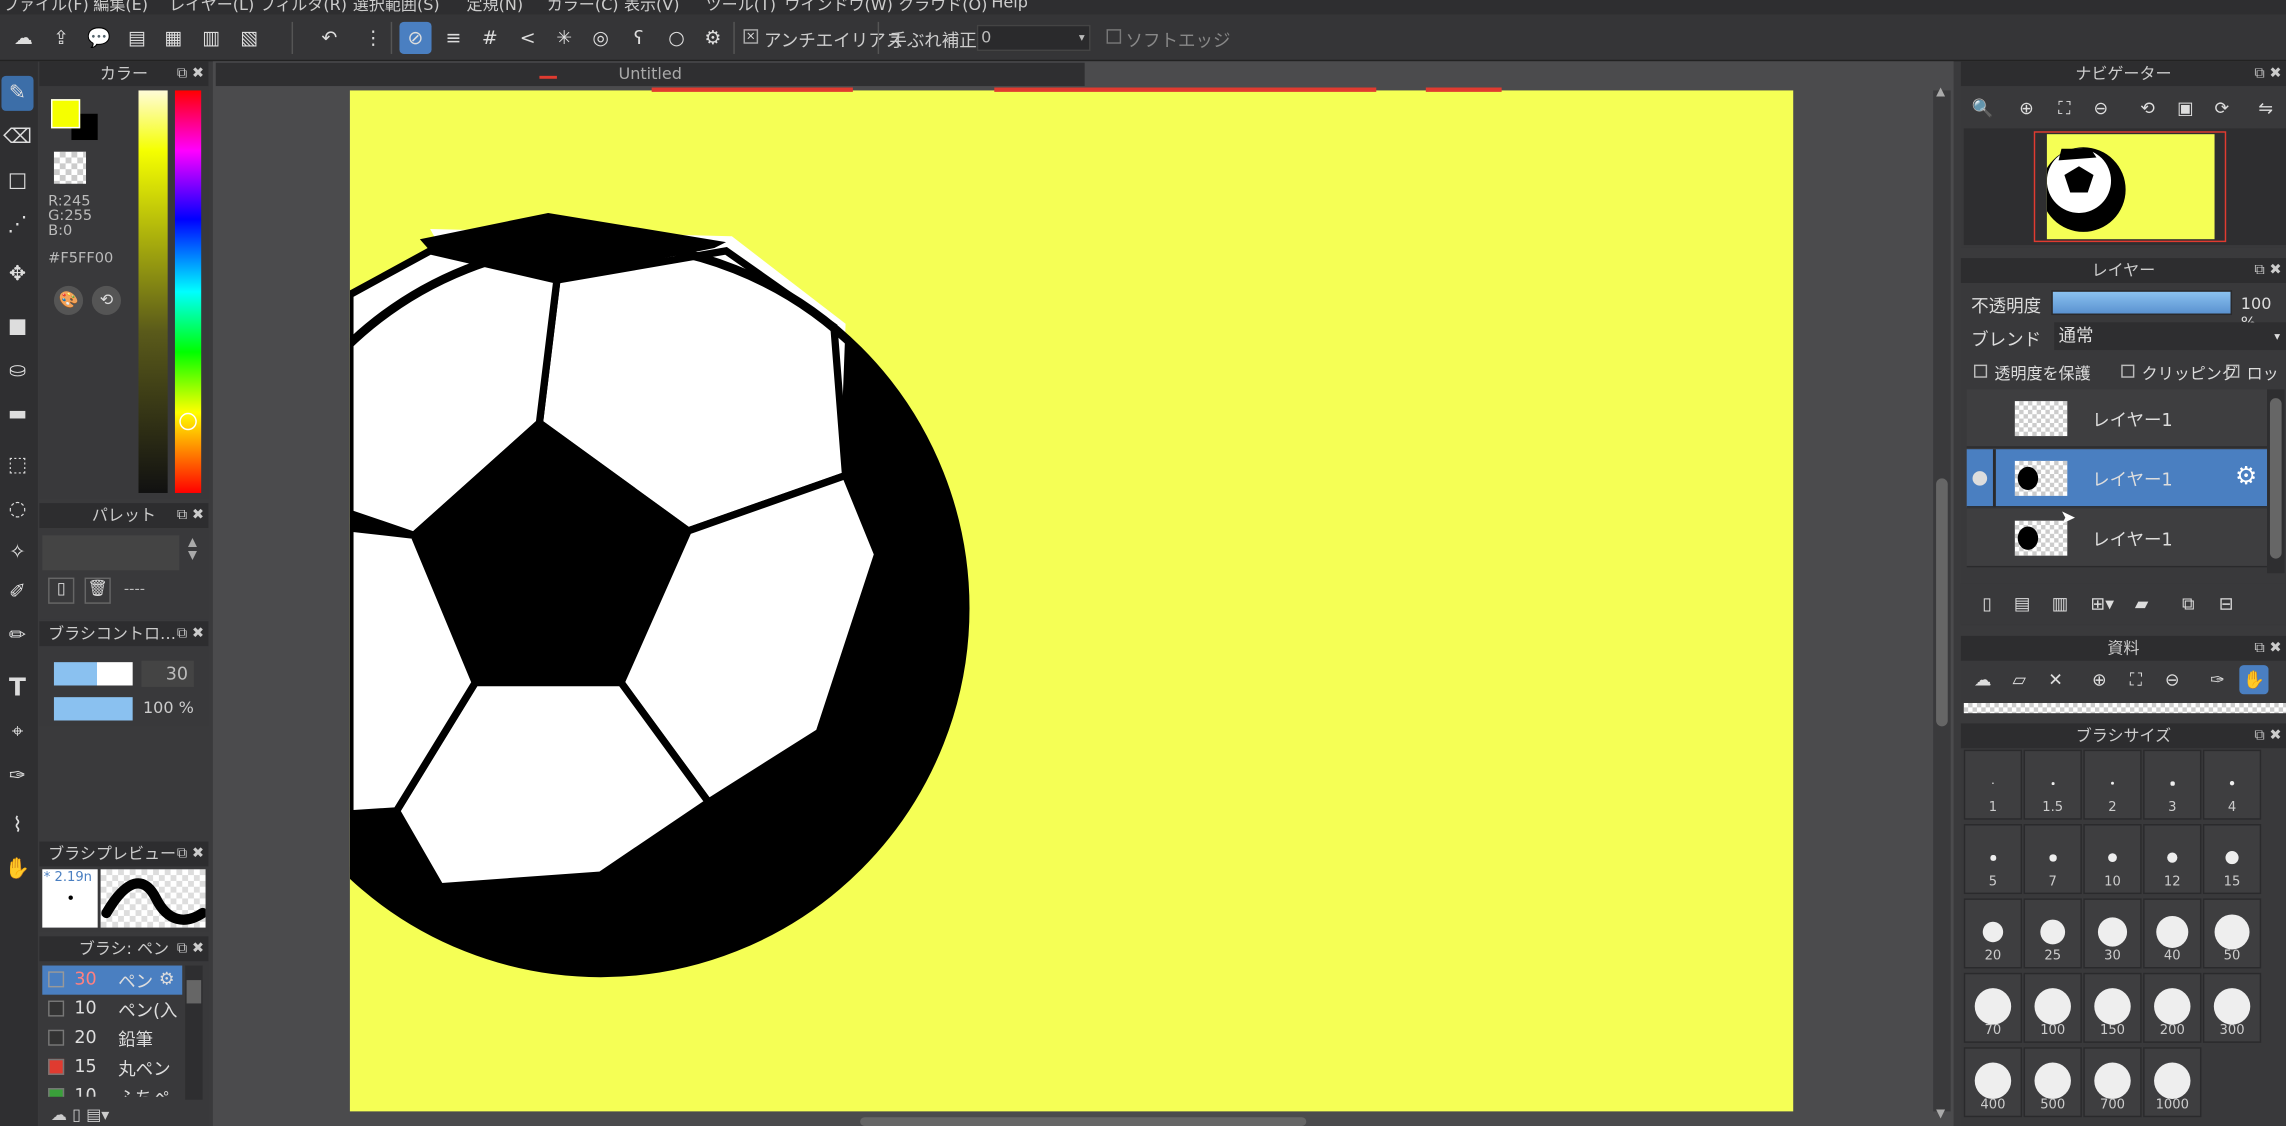 The width and height of the screenshot is (2286, 1126). Describe the element at coordinates (137, 38) in the screenshot. I see `chat-icon: ▤` at that location.